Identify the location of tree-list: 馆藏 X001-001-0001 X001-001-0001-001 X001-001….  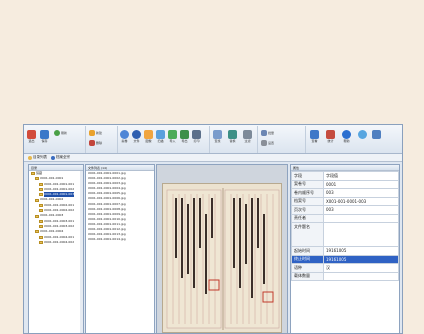
(56, 208).